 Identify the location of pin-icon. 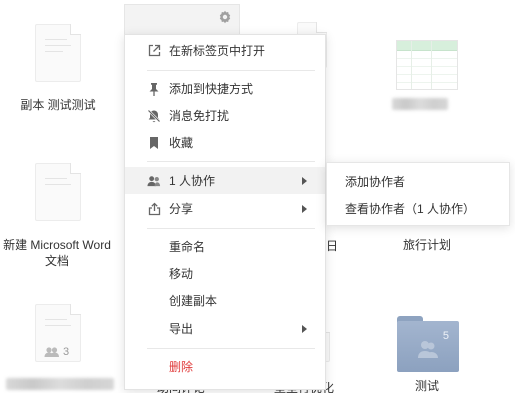
(154, 89).